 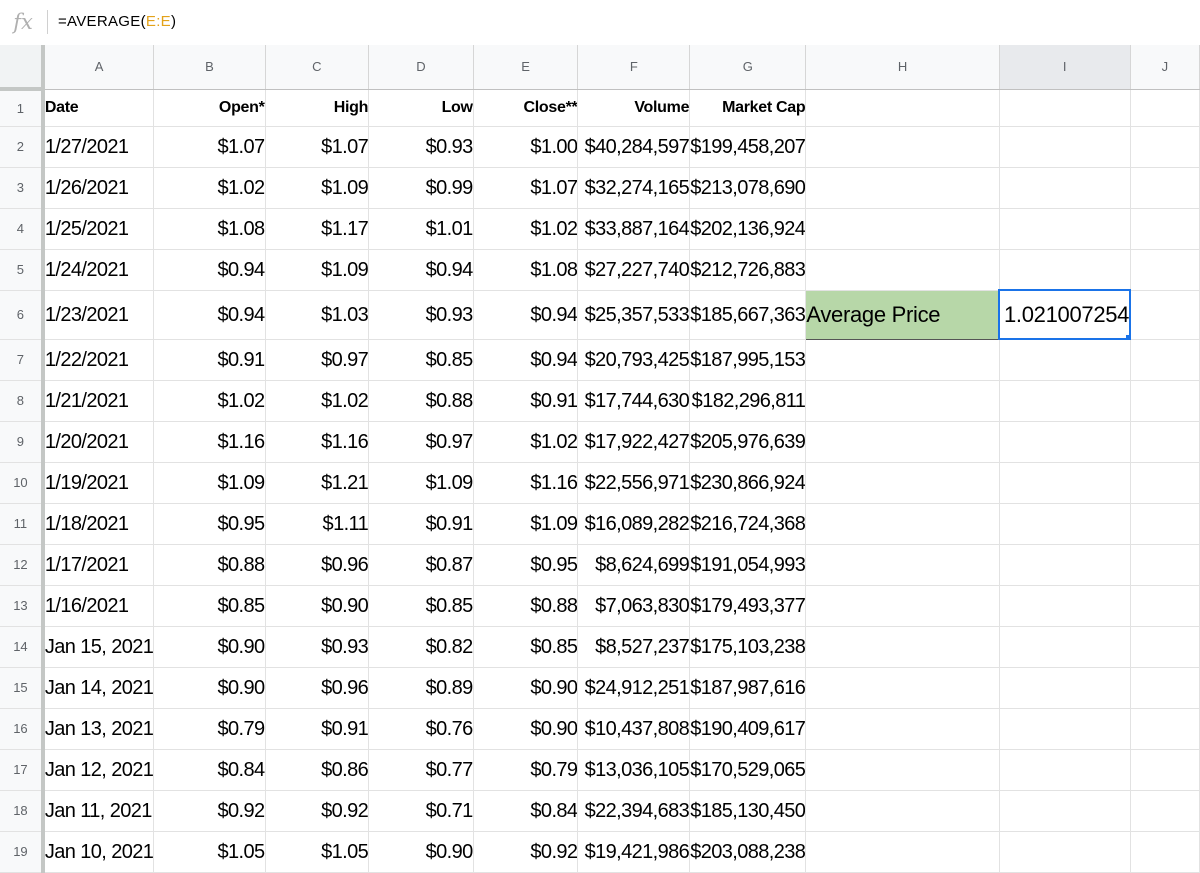 What do you see at coordinates (22, 811) in the screenshot?
I see `row-number: 18` at bounding box center [22, 811].